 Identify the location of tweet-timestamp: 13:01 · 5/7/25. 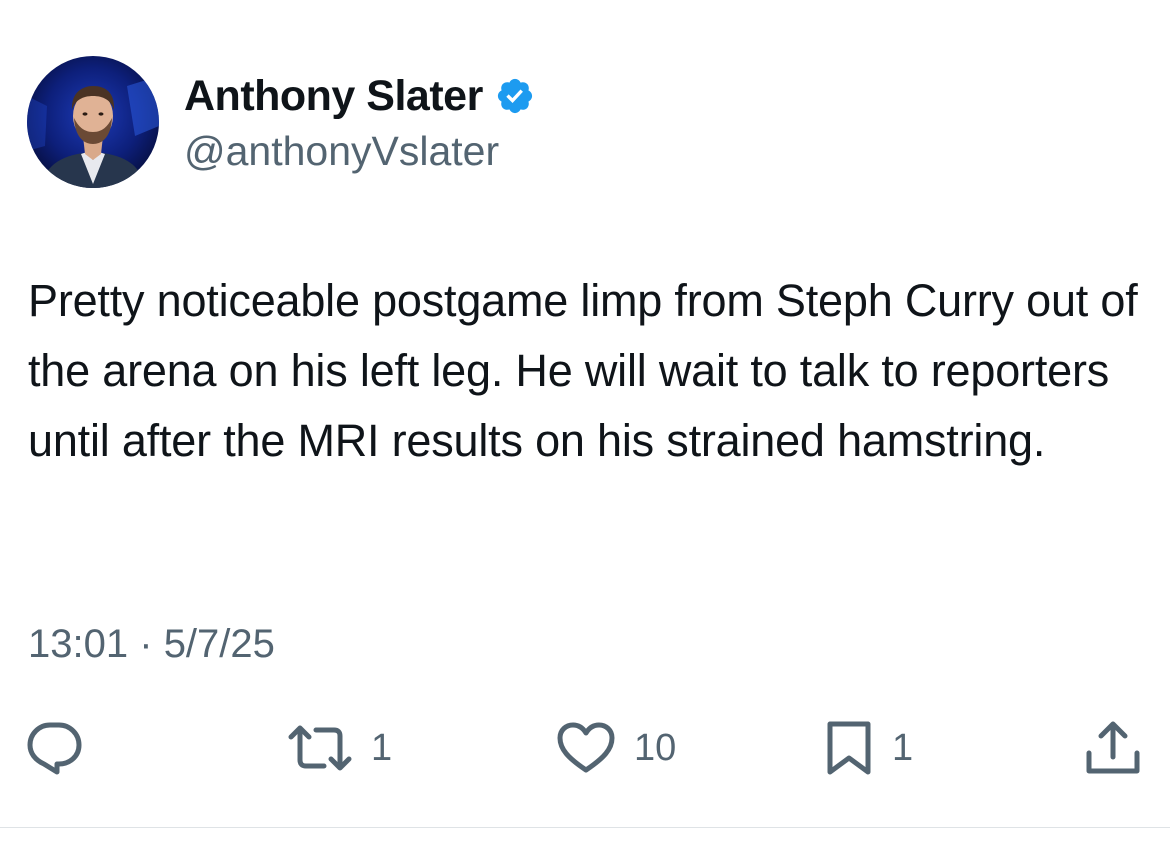
(151, 644).